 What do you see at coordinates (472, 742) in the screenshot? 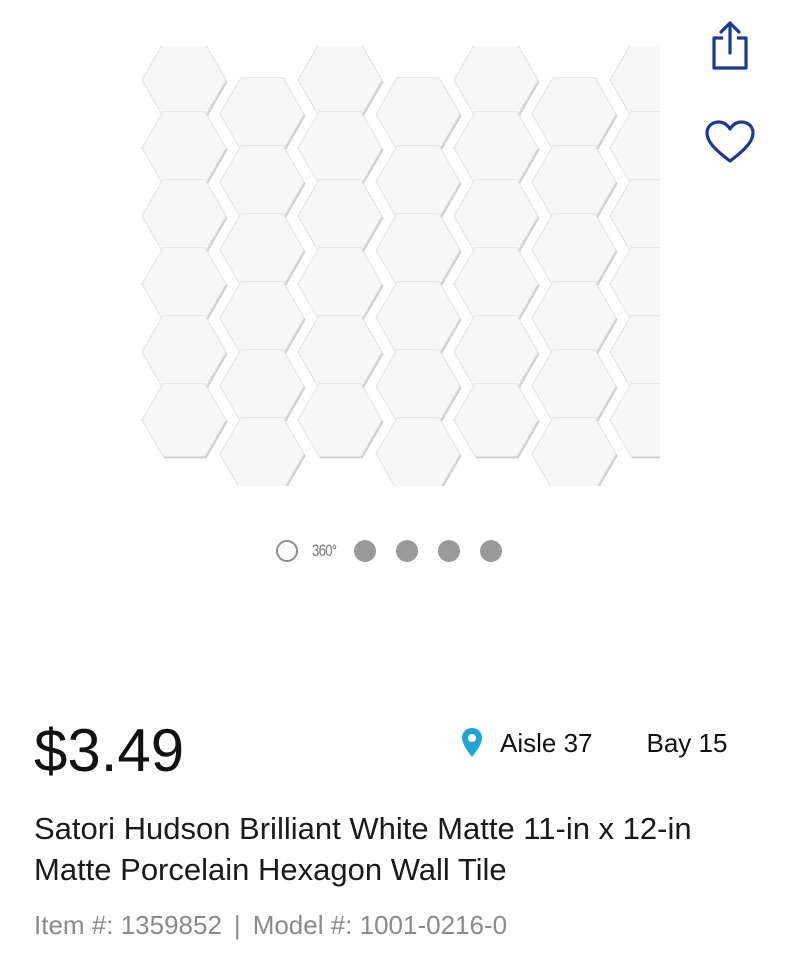
I see `location-pin-icon` at bounding box center [472, 742].